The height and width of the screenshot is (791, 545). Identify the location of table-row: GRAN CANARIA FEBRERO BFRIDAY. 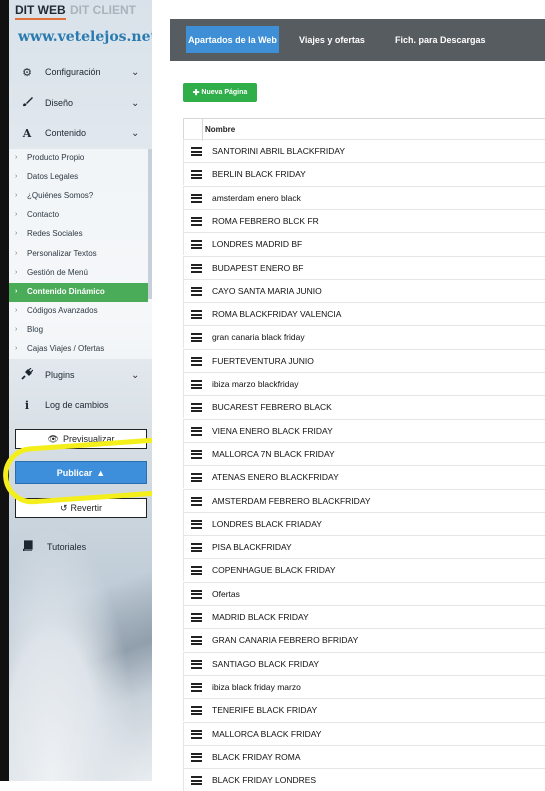
(364, 640).